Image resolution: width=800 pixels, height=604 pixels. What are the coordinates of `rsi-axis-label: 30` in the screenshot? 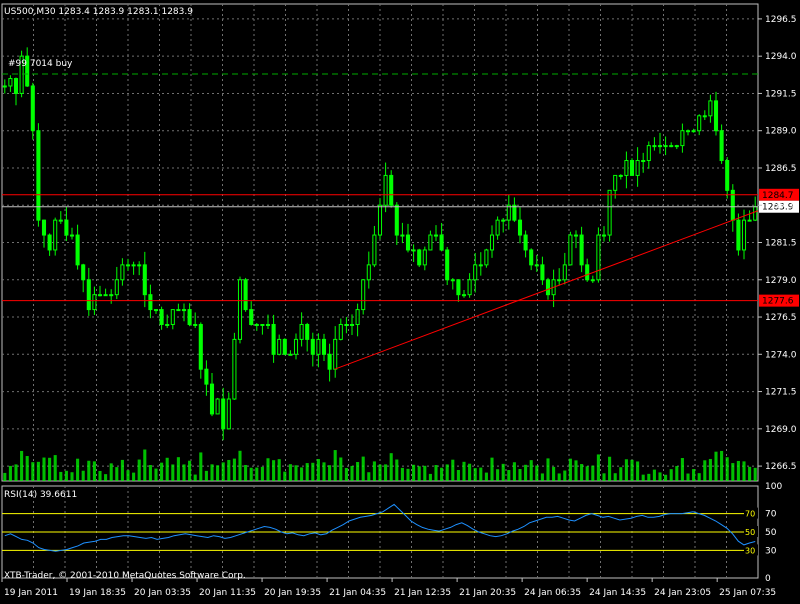 It's located at (771, 551).